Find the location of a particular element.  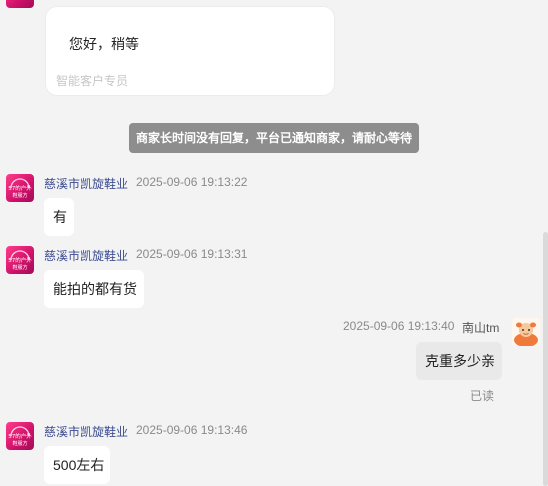

message-timestamp: 2025-09-06 19:13:46 is located at coordinates (192, 430).